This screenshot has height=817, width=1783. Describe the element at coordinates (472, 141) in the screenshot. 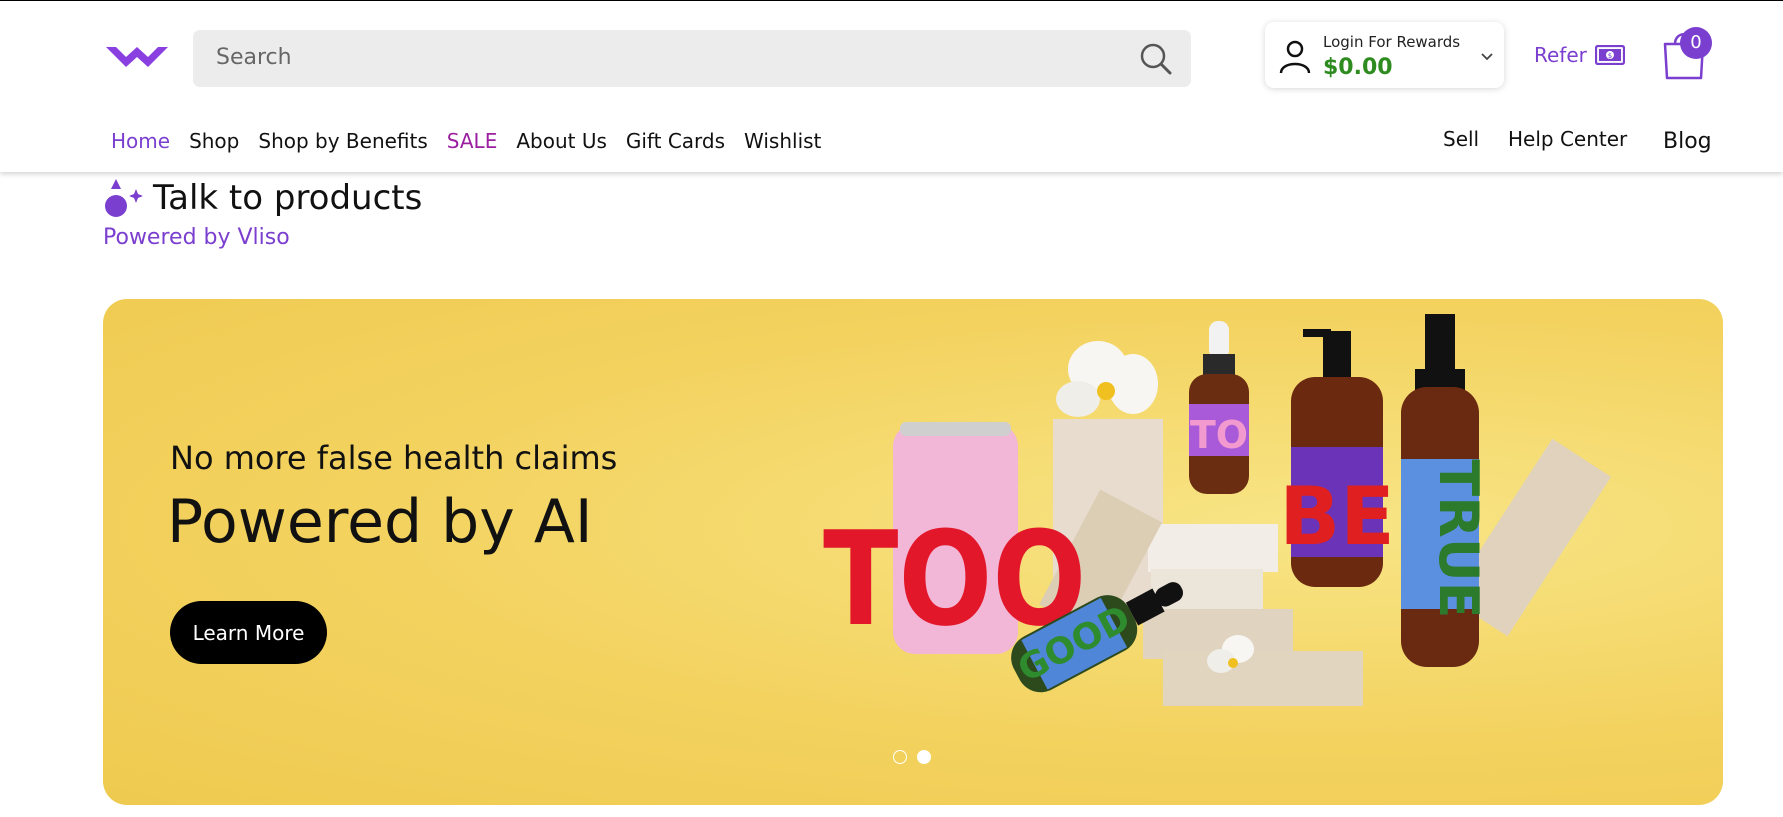

I see `nav-item-sale: SALE` at that location.